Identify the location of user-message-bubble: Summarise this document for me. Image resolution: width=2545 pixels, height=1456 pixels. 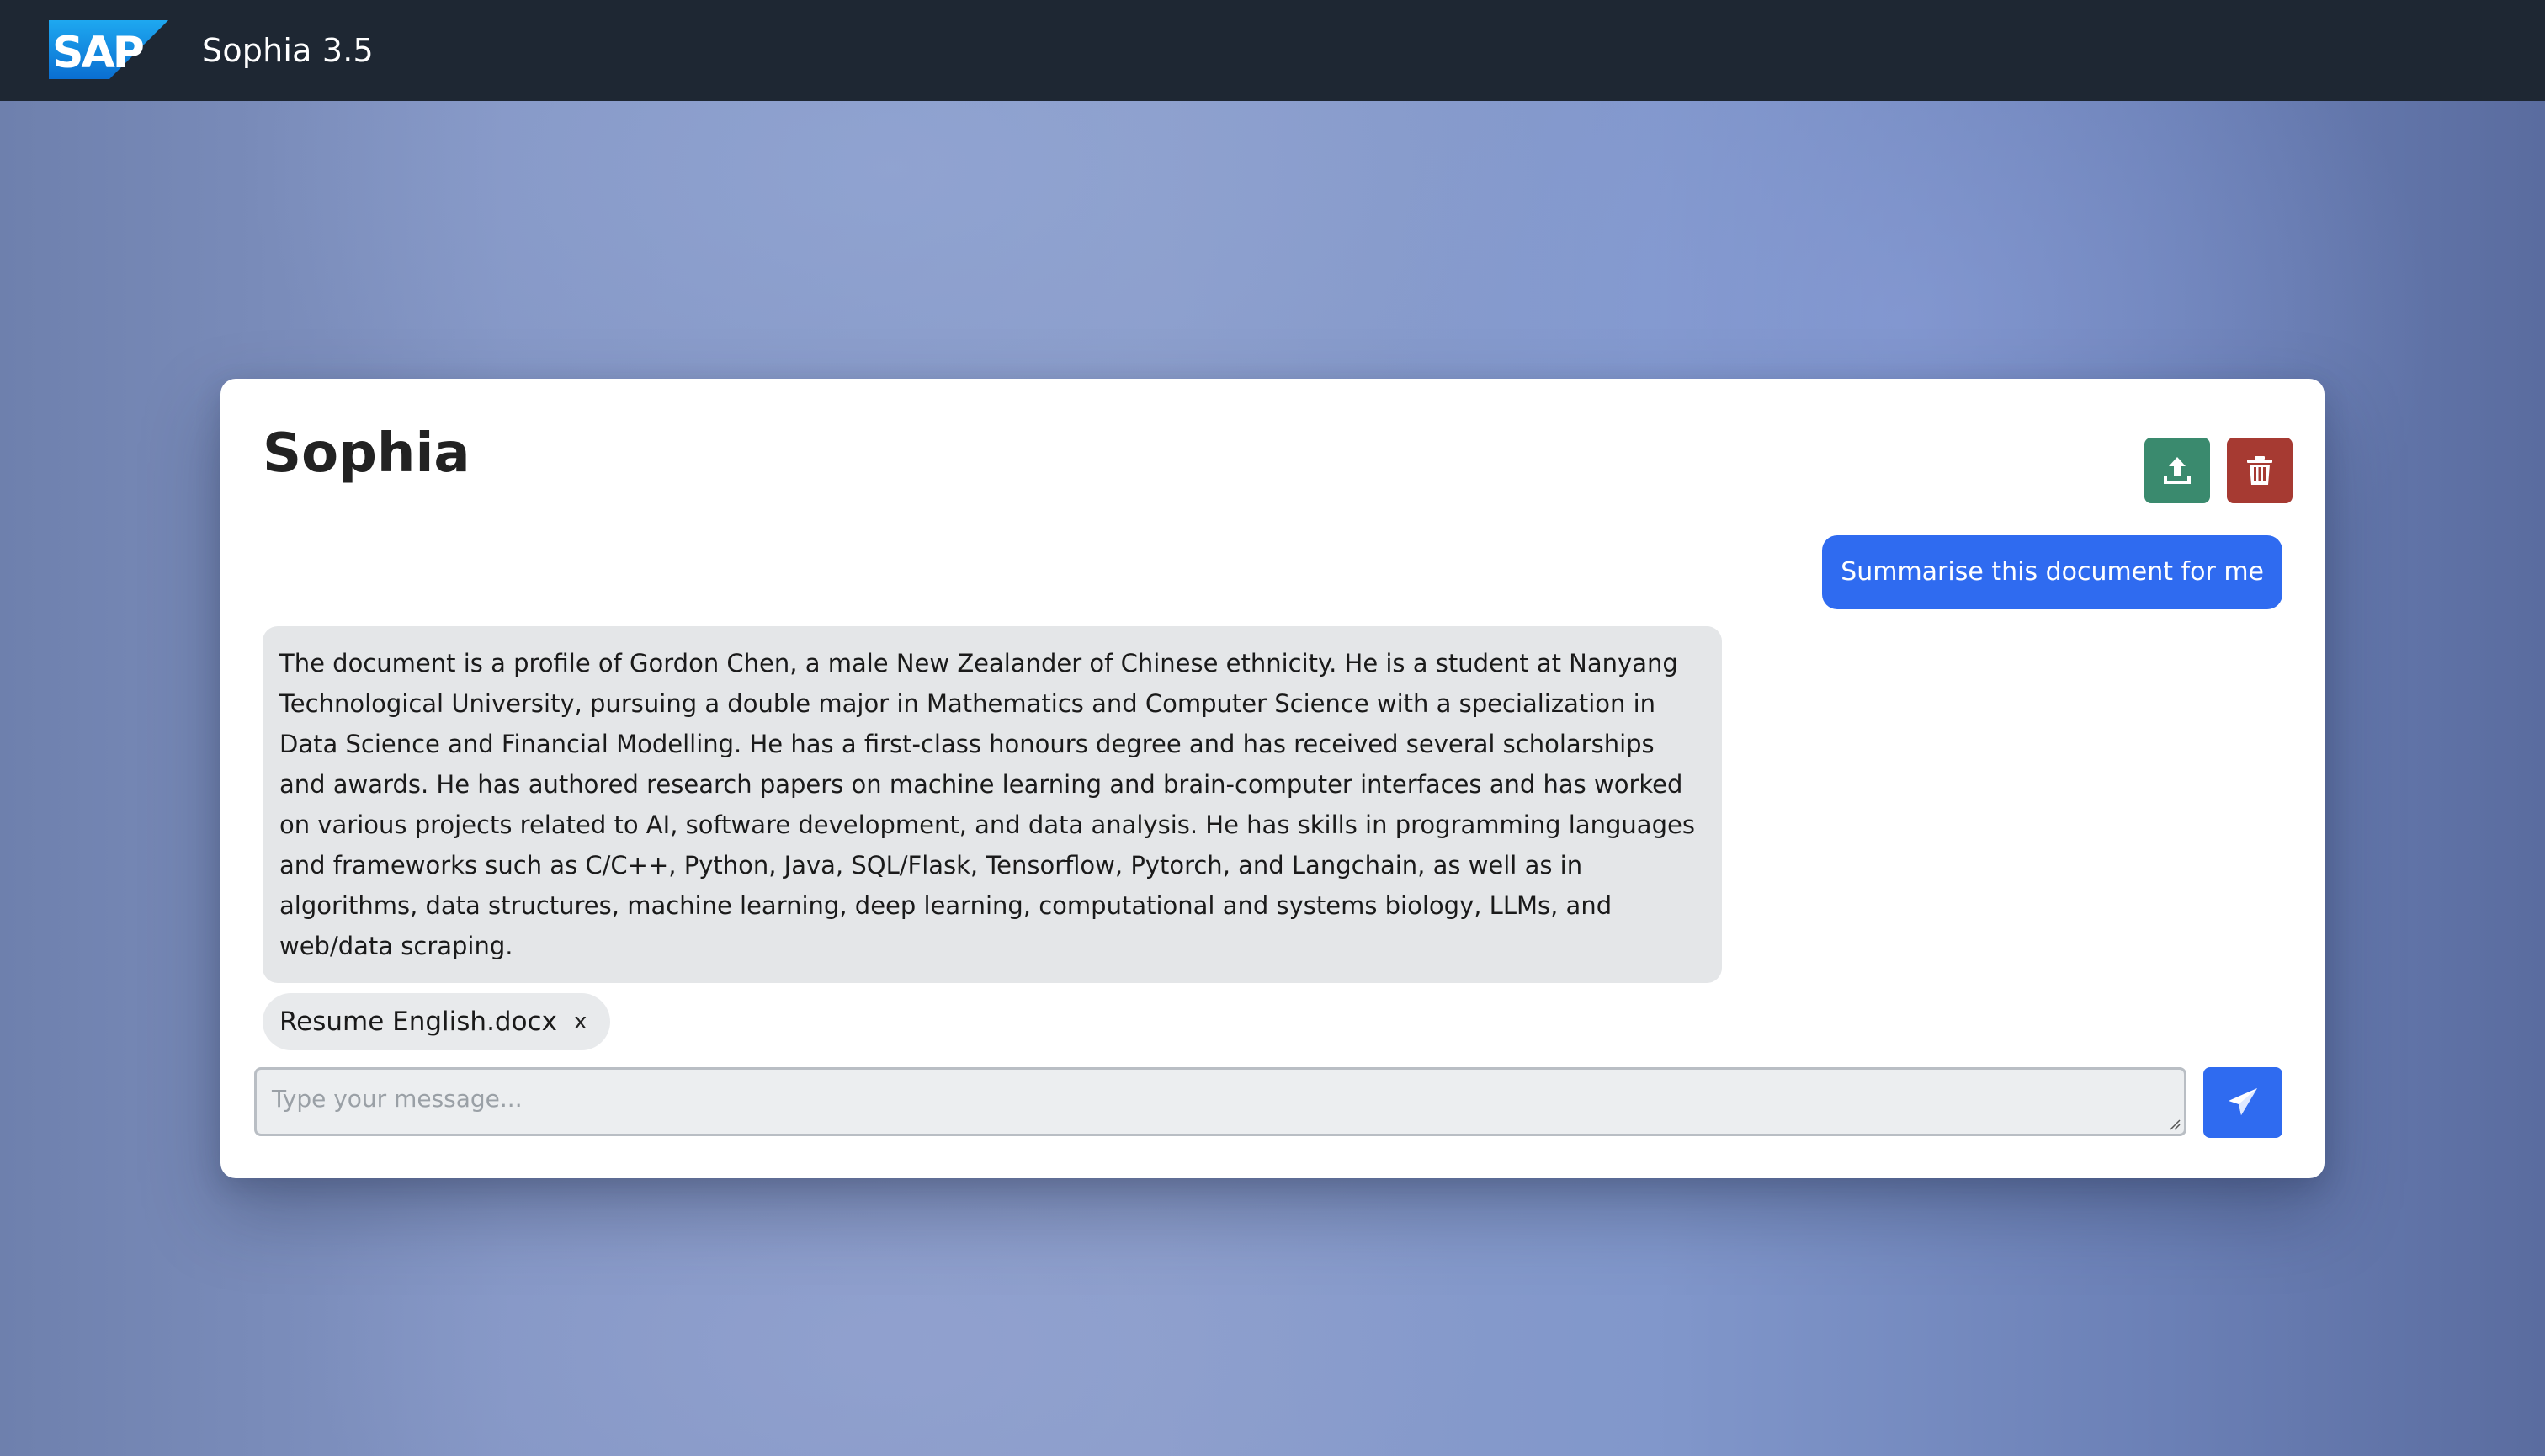
(2052, 572).